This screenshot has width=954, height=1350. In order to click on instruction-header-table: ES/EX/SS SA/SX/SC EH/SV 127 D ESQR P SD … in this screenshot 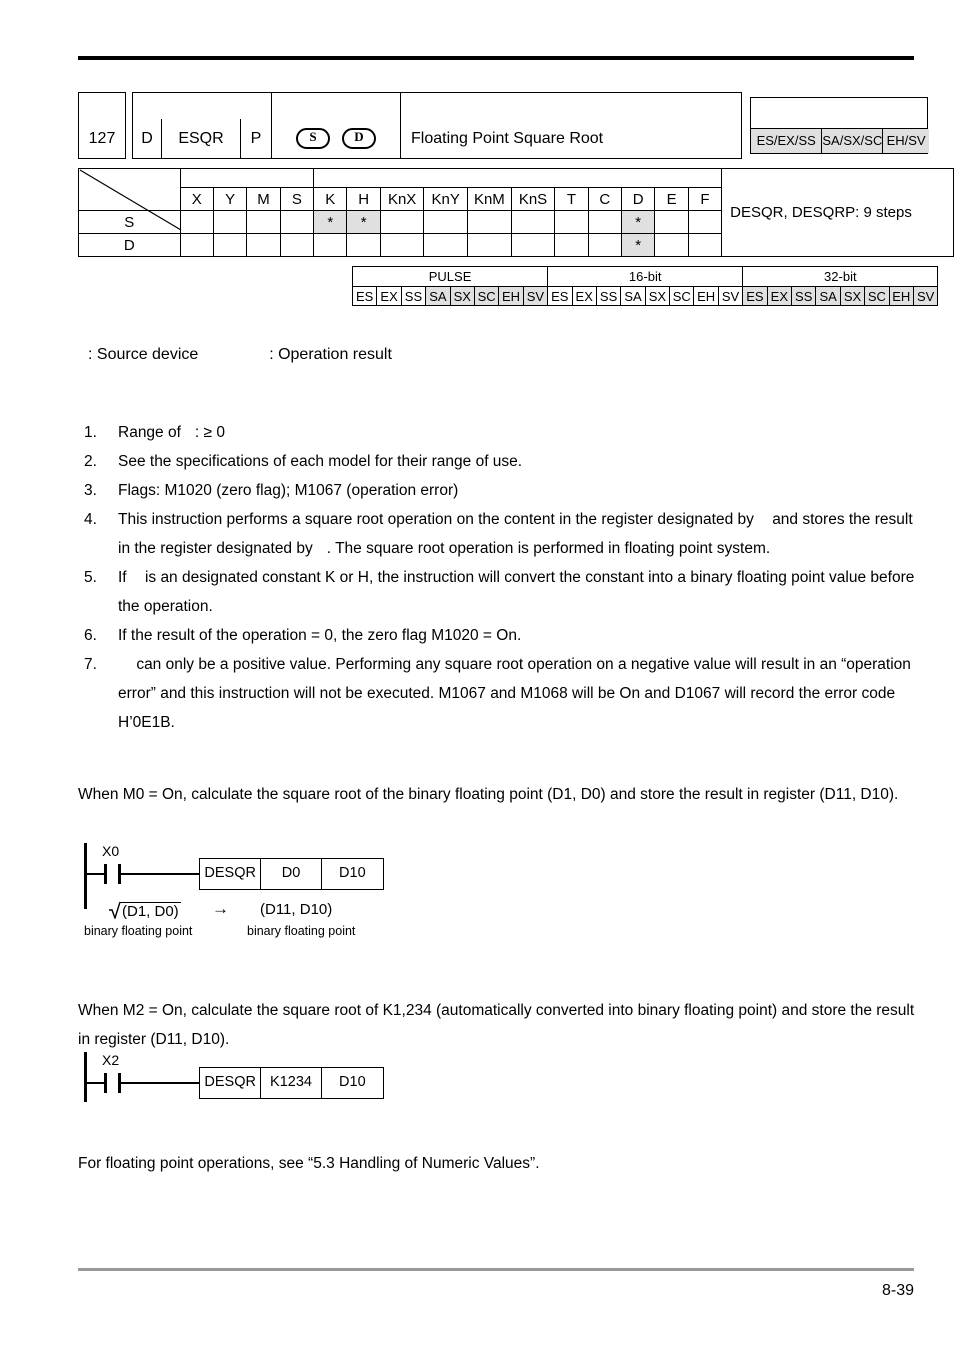, I will do `click(503, 125)`.